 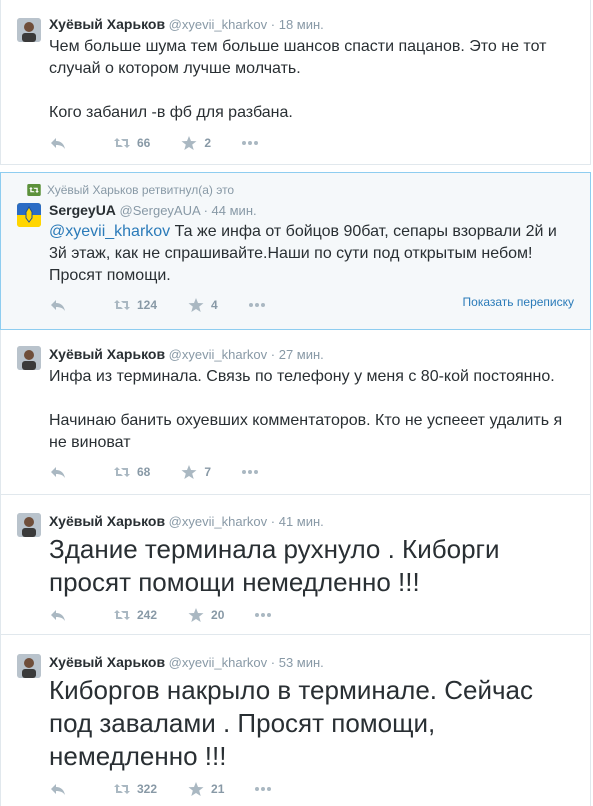 What do you see at coordinates (34, 190) in the screenshot?
I see `retweet-context-icon` at bounding box center [34, 190].